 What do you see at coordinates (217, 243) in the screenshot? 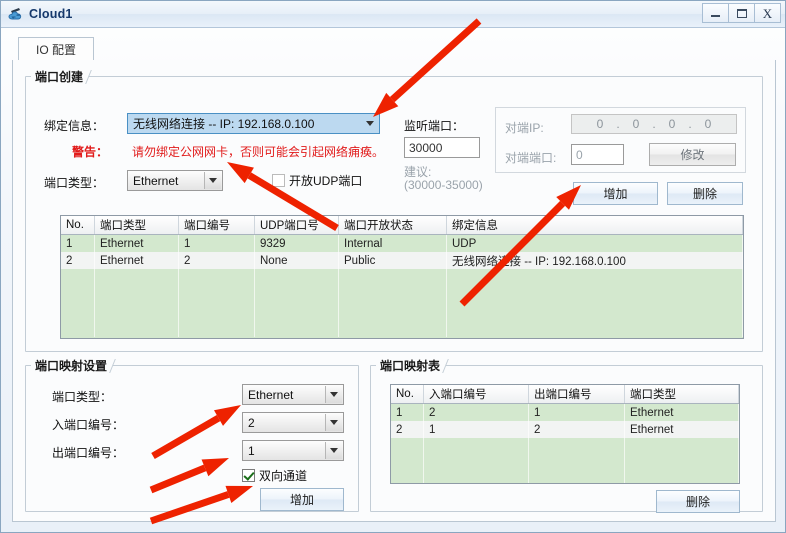
I see `cell-number: 1` at bounding box center [217, 243].